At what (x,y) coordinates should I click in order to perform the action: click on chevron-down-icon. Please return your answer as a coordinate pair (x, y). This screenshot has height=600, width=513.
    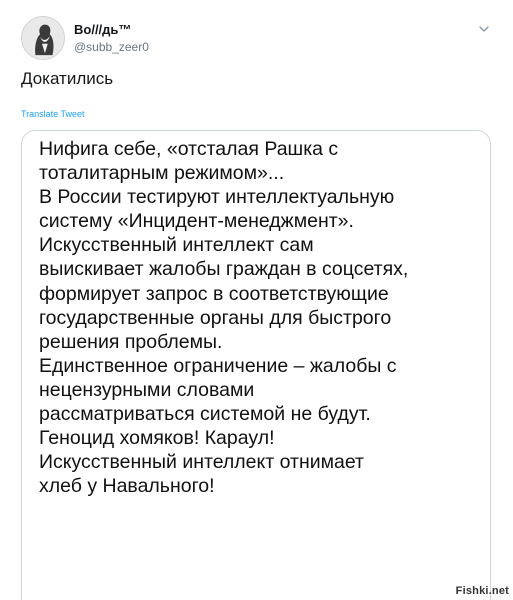
    Looking at the image, I should click on (484, 29).